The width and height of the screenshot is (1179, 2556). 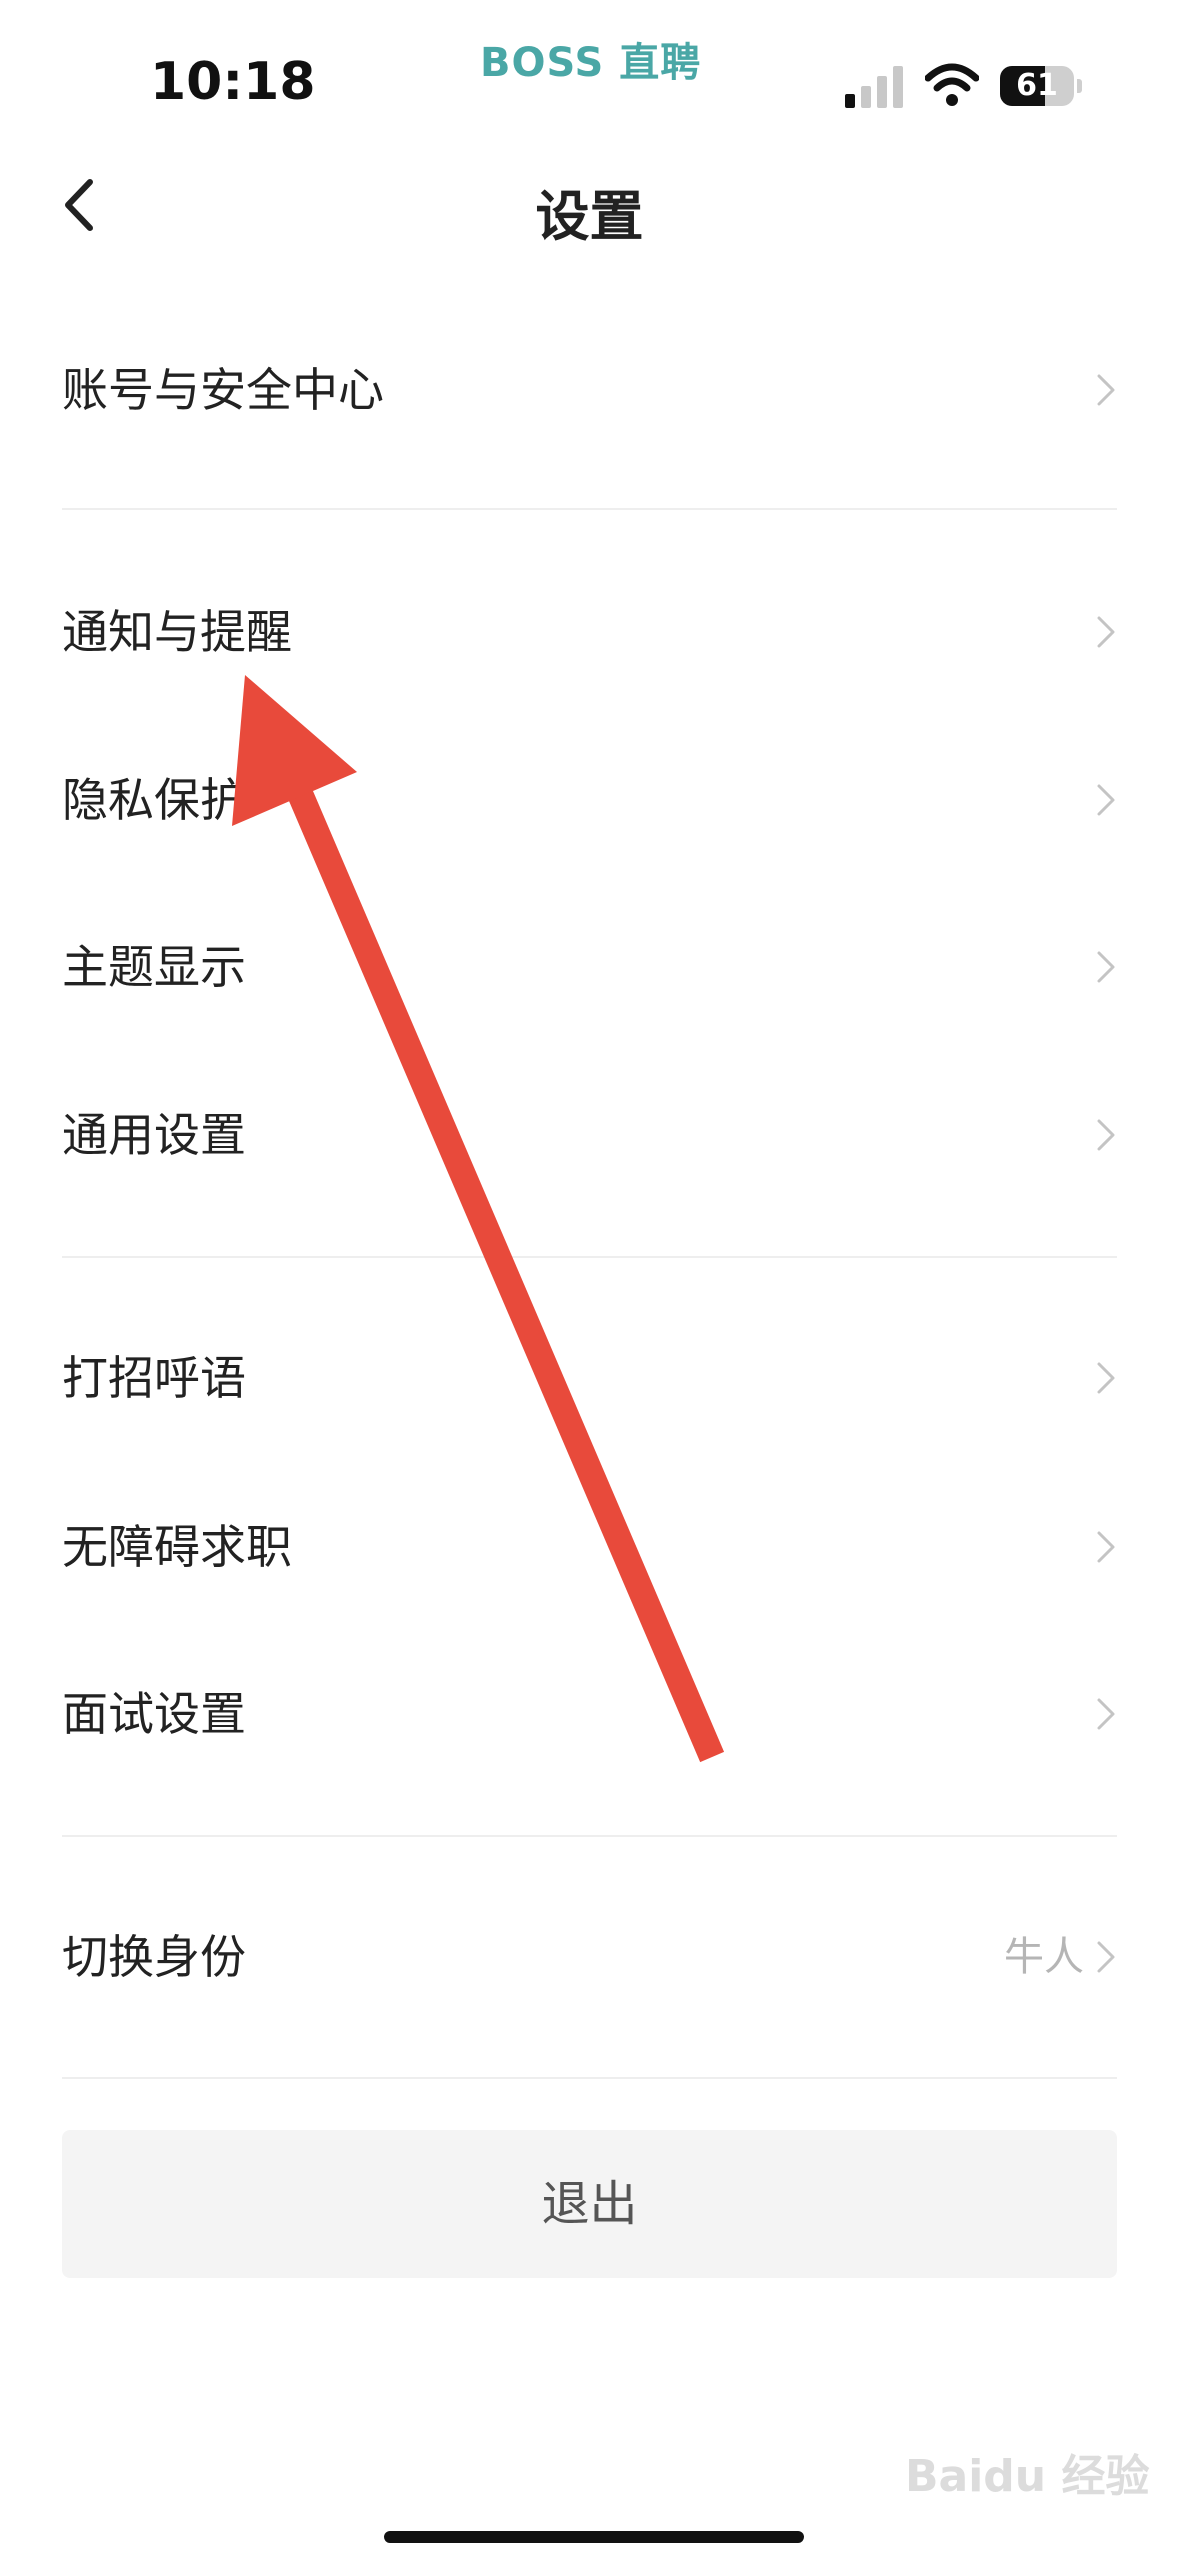 What do you see at coordinates (223, 390) in the screenshot?
I see `settings-item-label: 账号与安全中心` at bounding box center [223, 390].